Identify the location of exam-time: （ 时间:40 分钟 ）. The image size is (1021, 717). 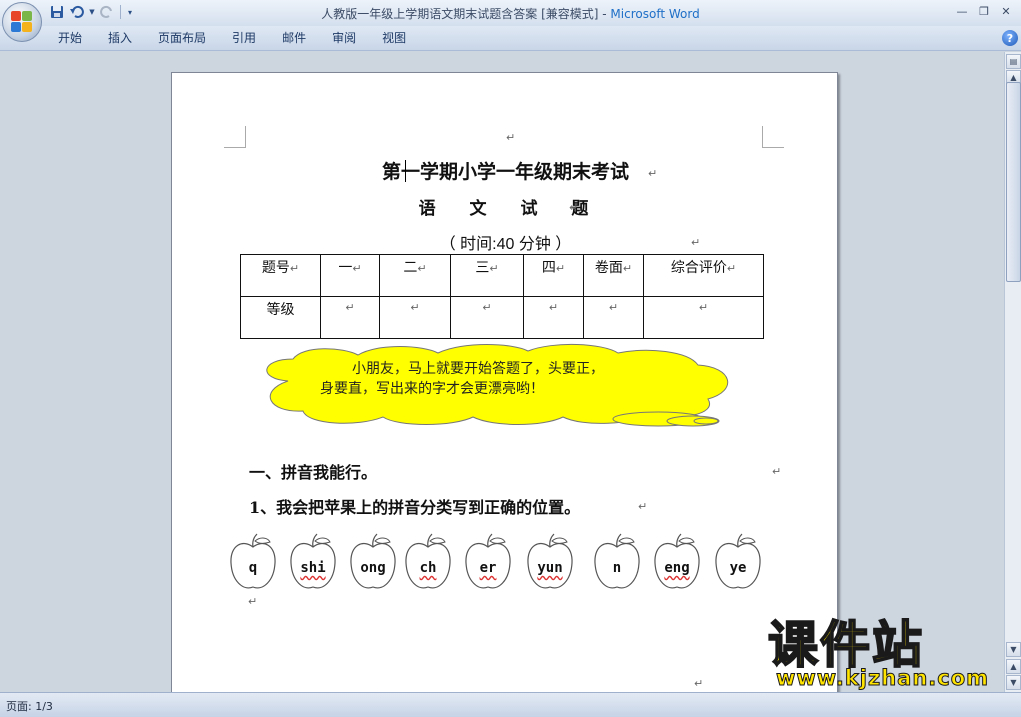
(505, 244).